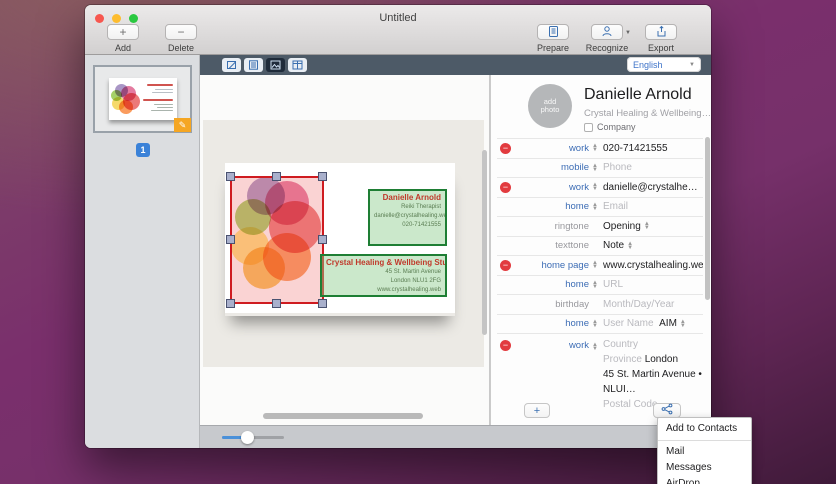 This screenshot has height=484, width=836. I want to click on field-row-phone-work: − work ▲ ▼ 020-71421555, so click(600, 148).